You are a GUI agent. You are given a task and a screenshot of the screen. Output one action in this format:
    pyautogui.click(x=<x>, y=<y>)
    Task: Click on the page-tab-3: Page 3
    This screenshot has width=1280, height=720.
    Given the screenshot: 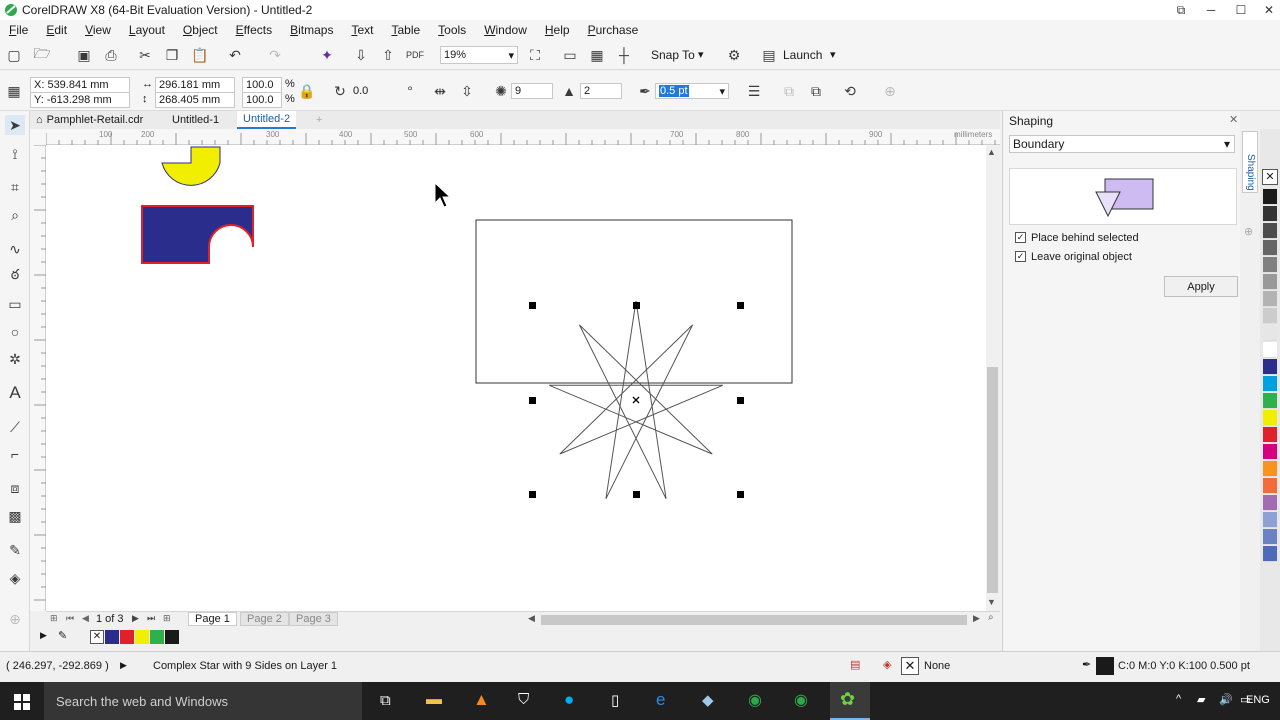 What is the action you would take?
    pyautogui.click(x=313, y=619)
    